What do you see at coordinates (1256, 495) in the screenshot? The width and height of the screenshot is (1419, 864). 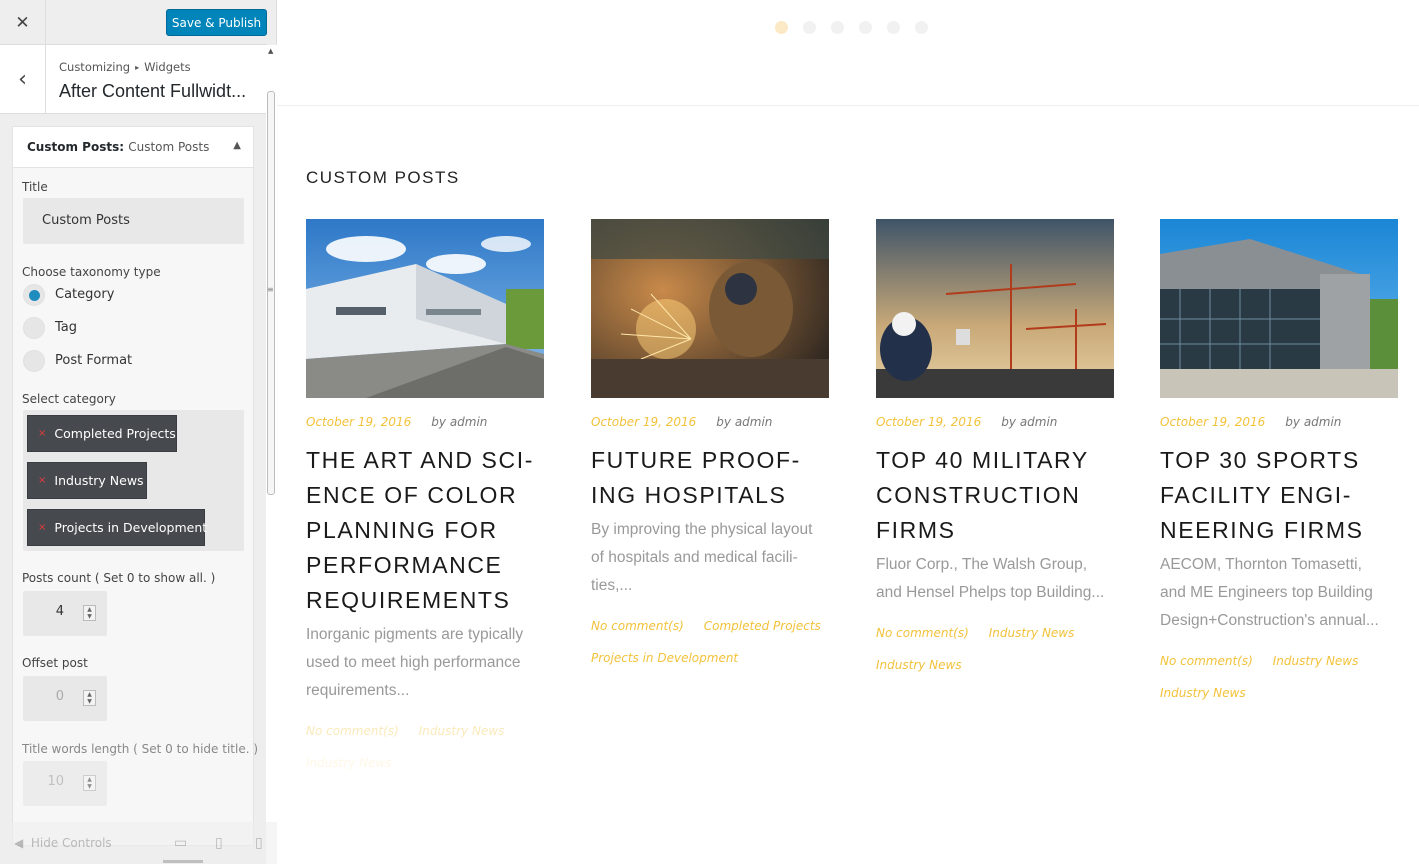 I see `title-line: FACILITY ENGI-` at bounding box center [1256, 495].